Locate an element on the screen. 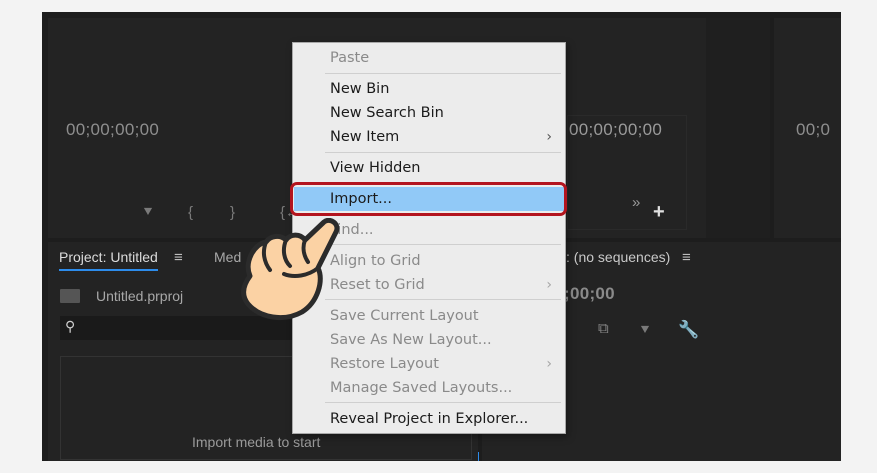 This screenshot has width=877, height=473. search-icon: ⚲ is located at coordinates (70, 326).